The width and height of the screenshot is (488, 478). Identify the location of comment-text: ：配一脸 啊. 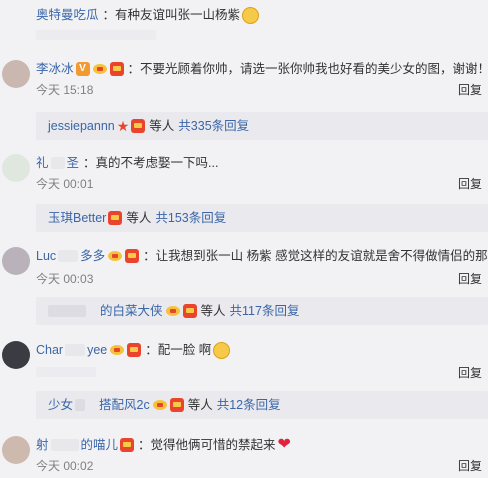
(178, 350).